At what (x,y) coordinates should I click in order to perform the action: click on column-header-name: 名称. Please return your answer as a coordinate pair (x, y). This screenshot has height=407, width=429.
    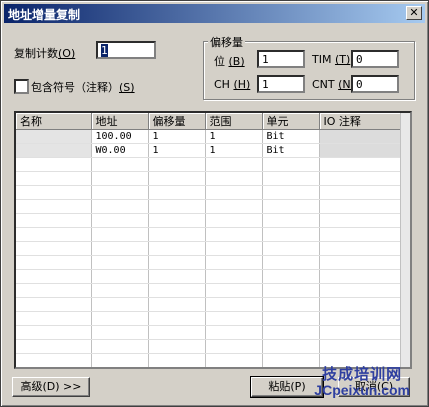
    Looking at the image, I should click on (54, 121).